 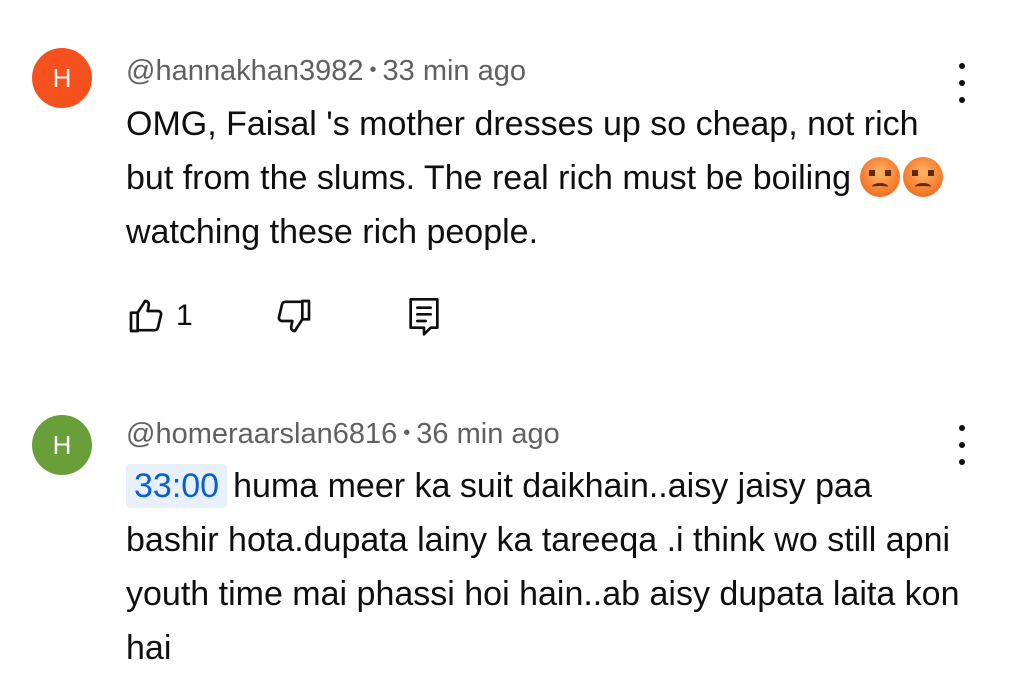 I want to click on comment-text-part: watching these rich people., so click(x=332, y=232).